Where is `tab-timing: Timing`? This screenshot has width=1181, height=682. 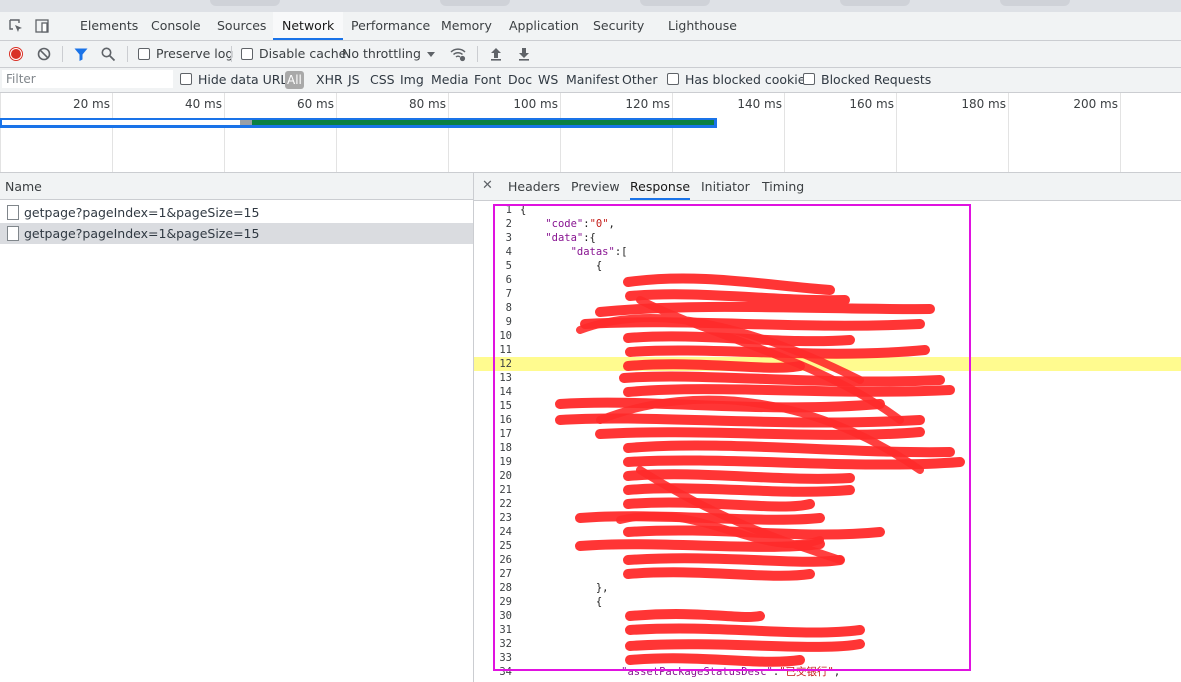 tab-timing: Timing is located at coordinates (783, 186).